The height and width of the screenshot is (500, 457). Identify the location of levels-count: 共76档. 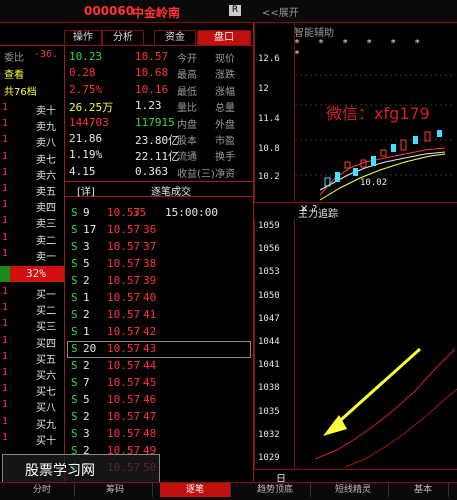
(20, 92).